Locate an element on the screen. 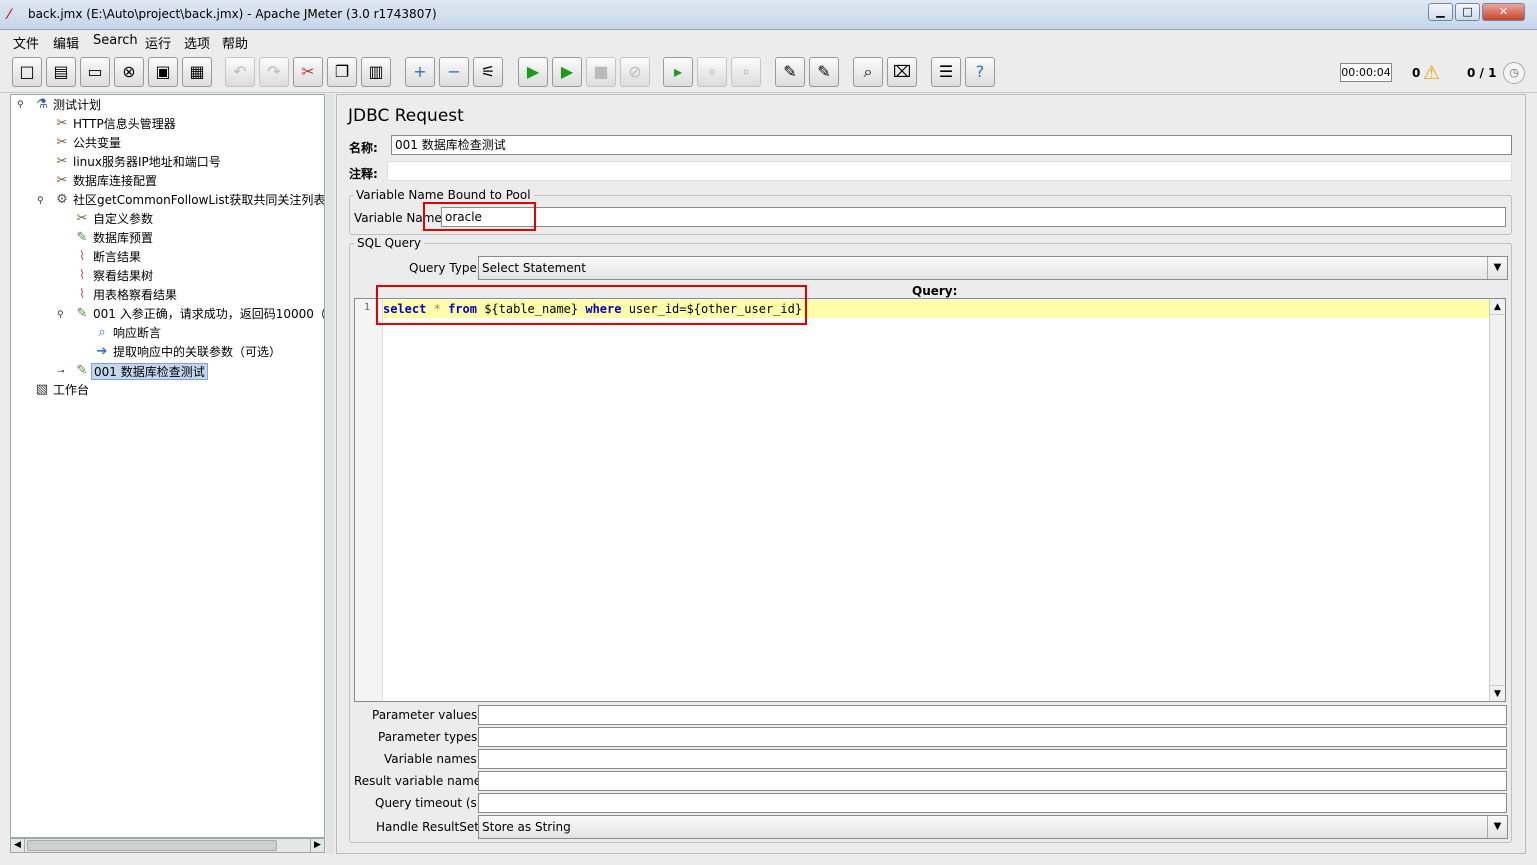 The width and height of the screenshot is (1537, 865). menu-file: 文件 is located at coordinates (26, 42).